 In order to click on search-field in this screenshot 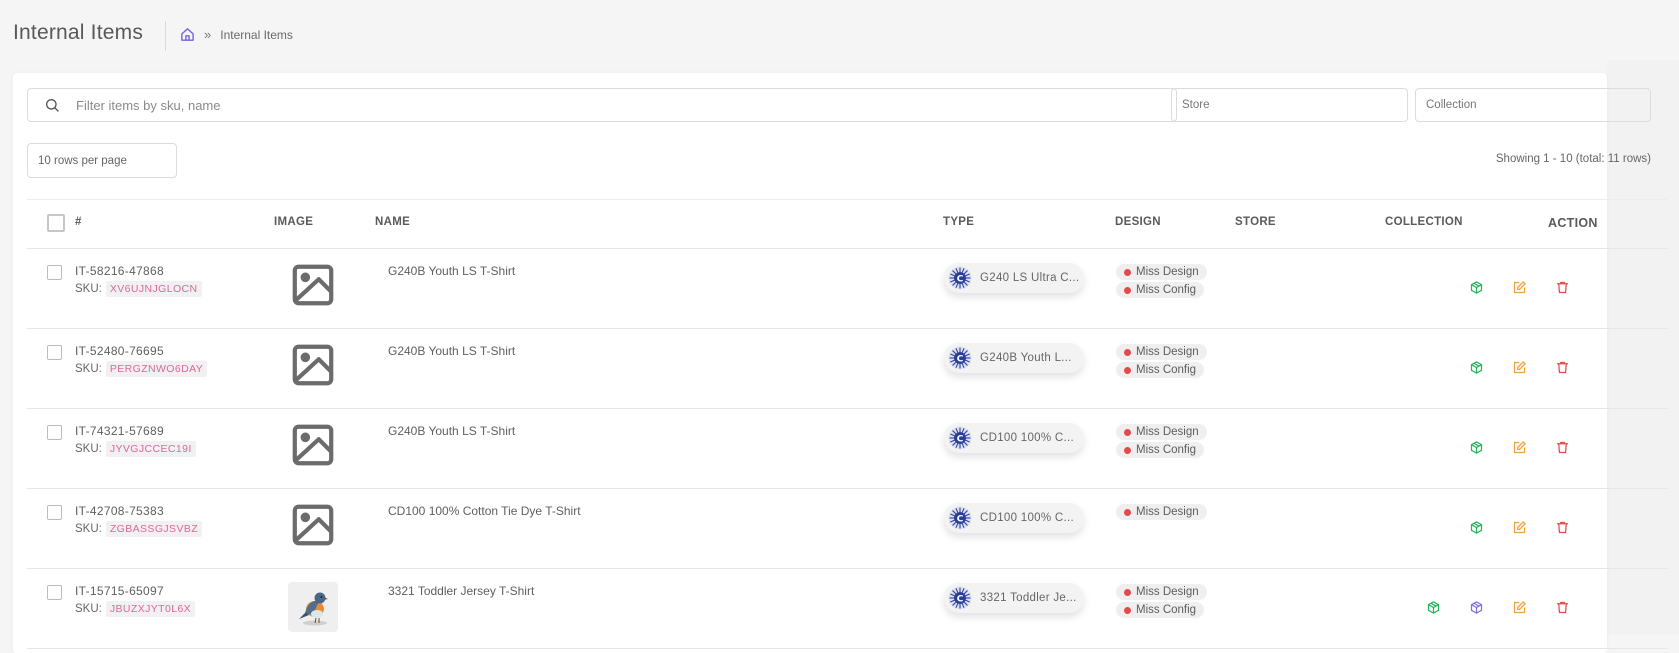, I will do `click(602, 105)`.